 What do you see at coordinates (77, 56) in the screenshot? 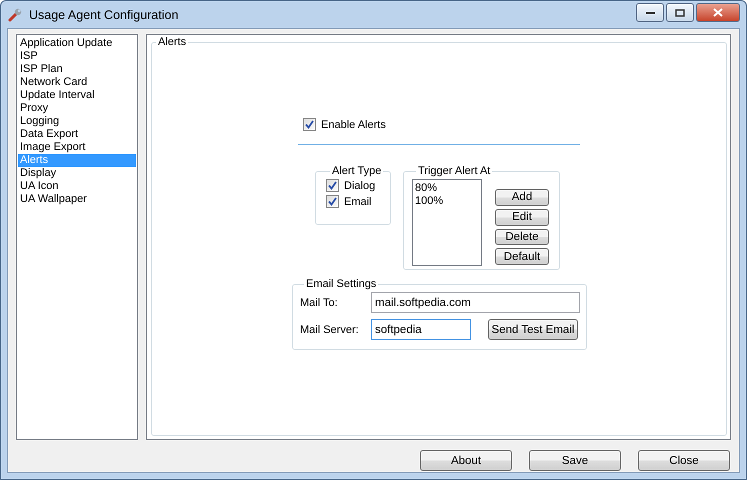
I see `category-item: ISP` at bounding box center [77, 56].